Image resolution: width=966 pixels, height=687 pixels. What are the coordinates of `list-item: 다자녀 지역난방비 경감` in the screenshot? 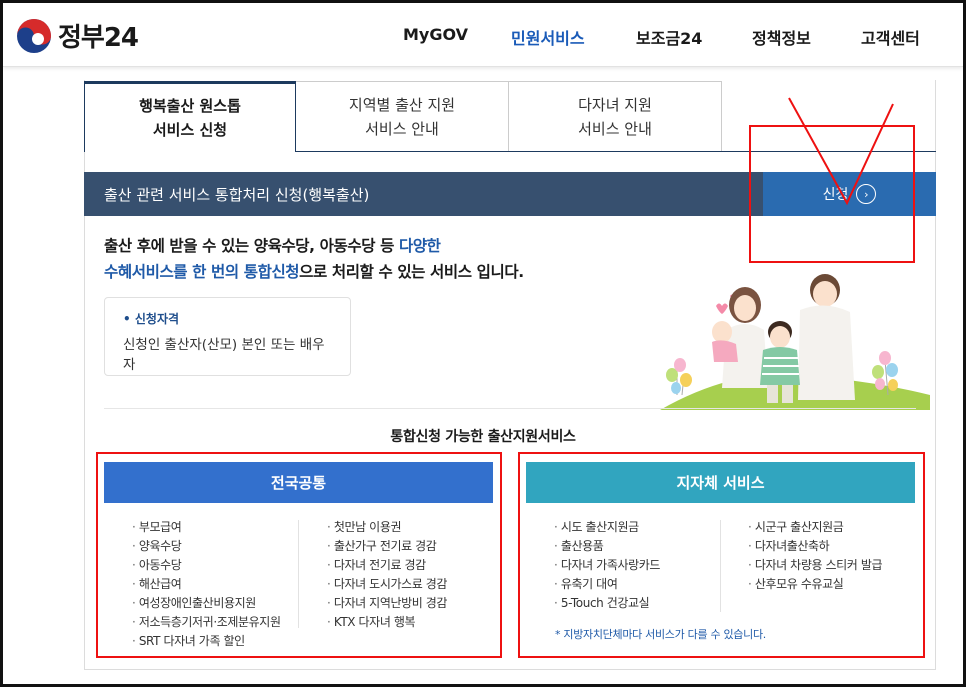 It's located at (387, 603).